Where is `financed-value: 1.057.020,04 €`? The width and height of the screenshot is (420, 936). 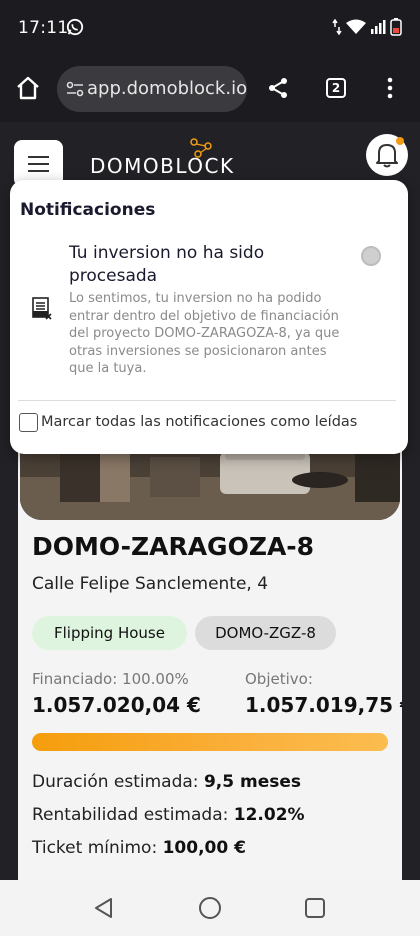 financed-value: 1.057.020,04 € is located at coordinates (116, 705).